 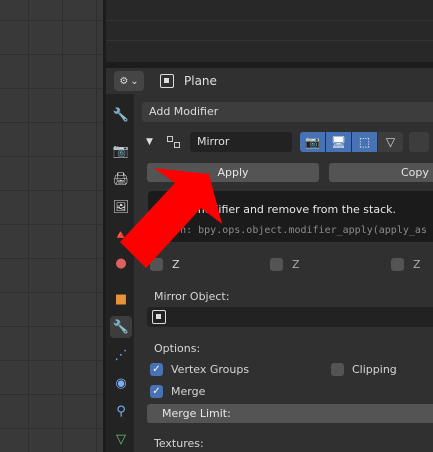 I want to click on show-editmode-toggle: ⬚, so click(x=364, y=142).